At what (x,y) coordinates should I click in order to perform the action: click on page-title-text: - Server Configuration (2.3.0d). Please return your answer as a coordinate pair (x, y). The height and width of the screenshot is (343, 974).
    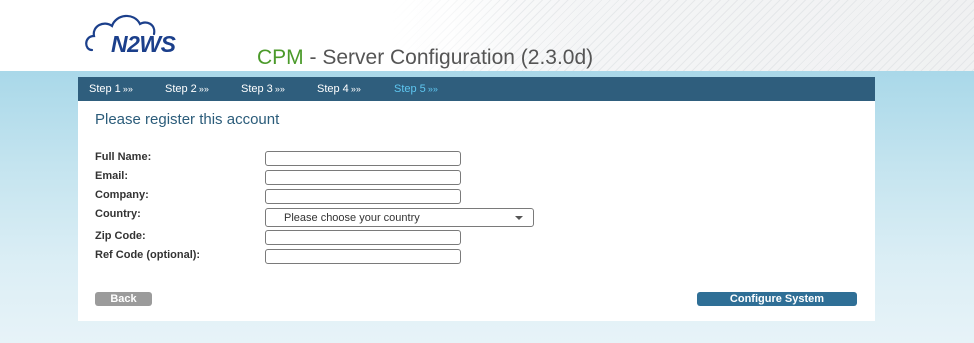
    Looking at the image, I should click on (448, 57).